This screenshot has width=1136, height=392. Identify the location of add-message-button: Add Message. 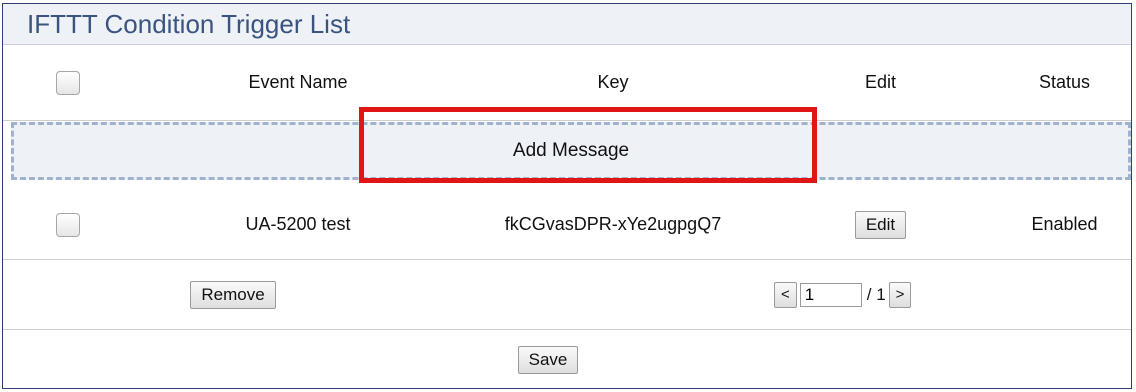
(571, 151).